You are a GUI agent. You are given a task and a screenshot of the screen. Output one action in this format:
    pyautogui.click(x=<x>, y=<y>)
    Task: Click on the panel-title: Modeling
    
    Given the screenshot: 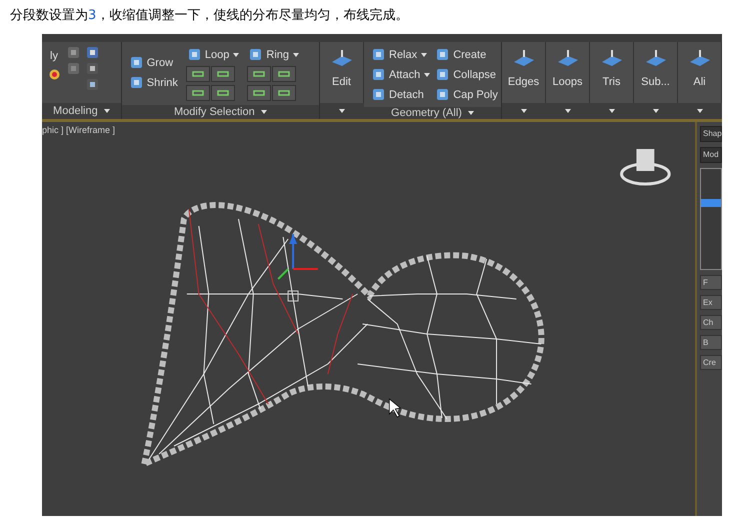 What is the action you would take?
    pyautogui.click(x=75, y=111)
    